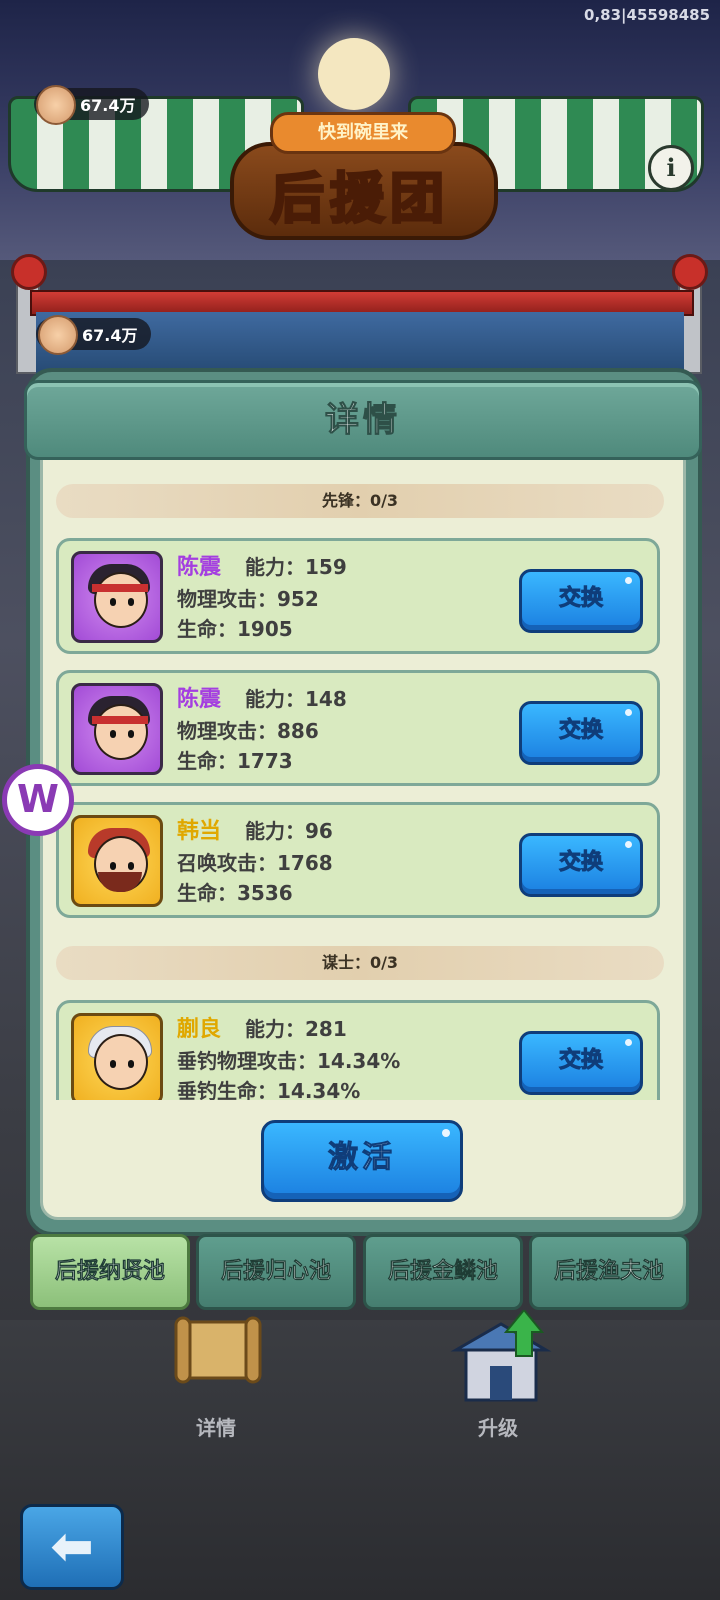 The width and height of the screenshot is (720, 1600). I want to click on tab-pool-4: 后援渔夫池, so click(609, 1272).